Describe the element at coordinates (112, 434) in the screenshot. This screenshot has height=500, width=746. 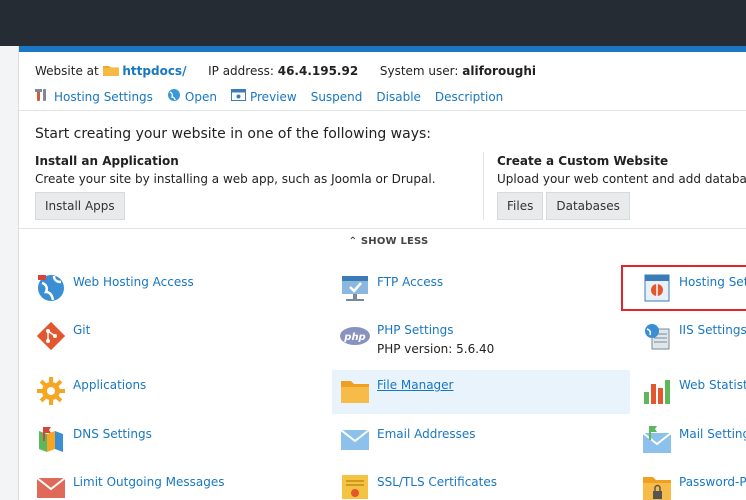
I see `tool-label: DNS Settings` at that location.